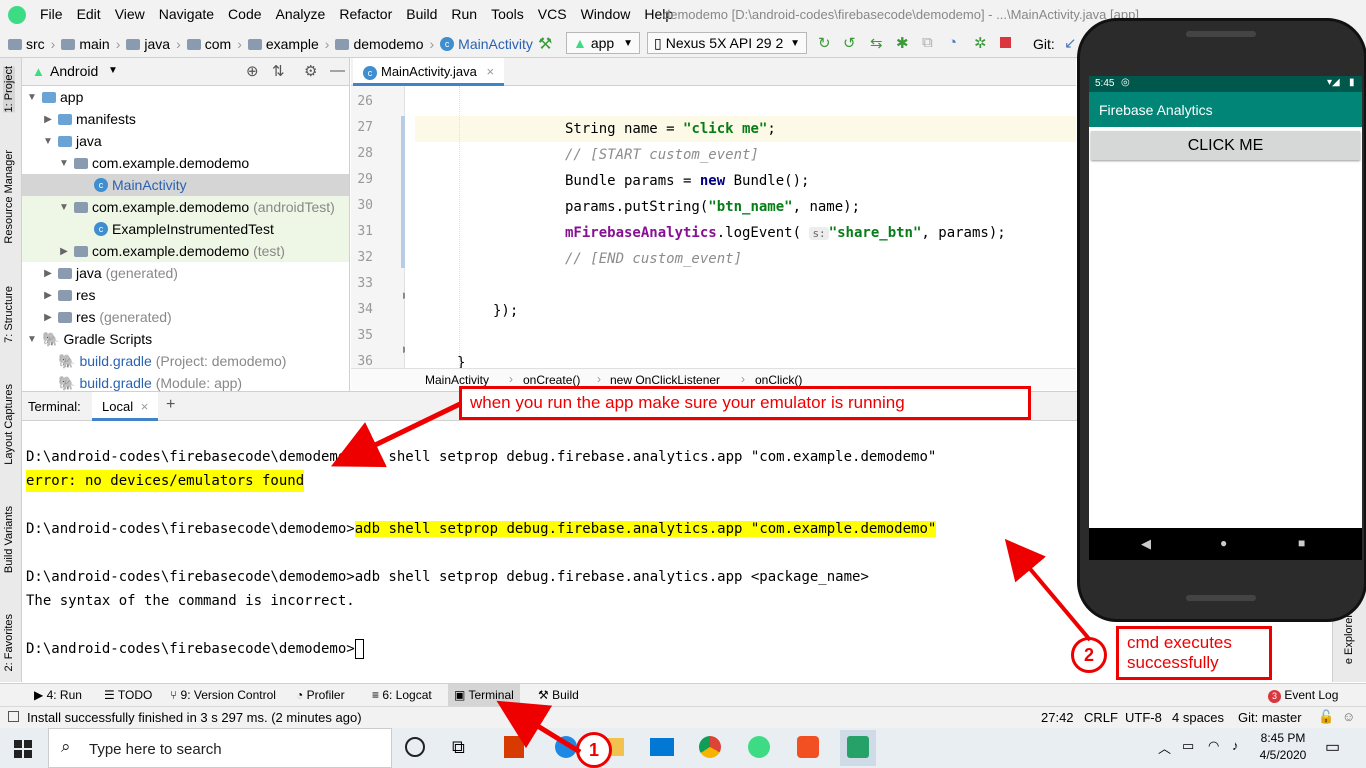 The width and height of the screenshot is (1366, 768). I want to click on run-config-dropdown: ▲ app ▼, so click(603, 43).